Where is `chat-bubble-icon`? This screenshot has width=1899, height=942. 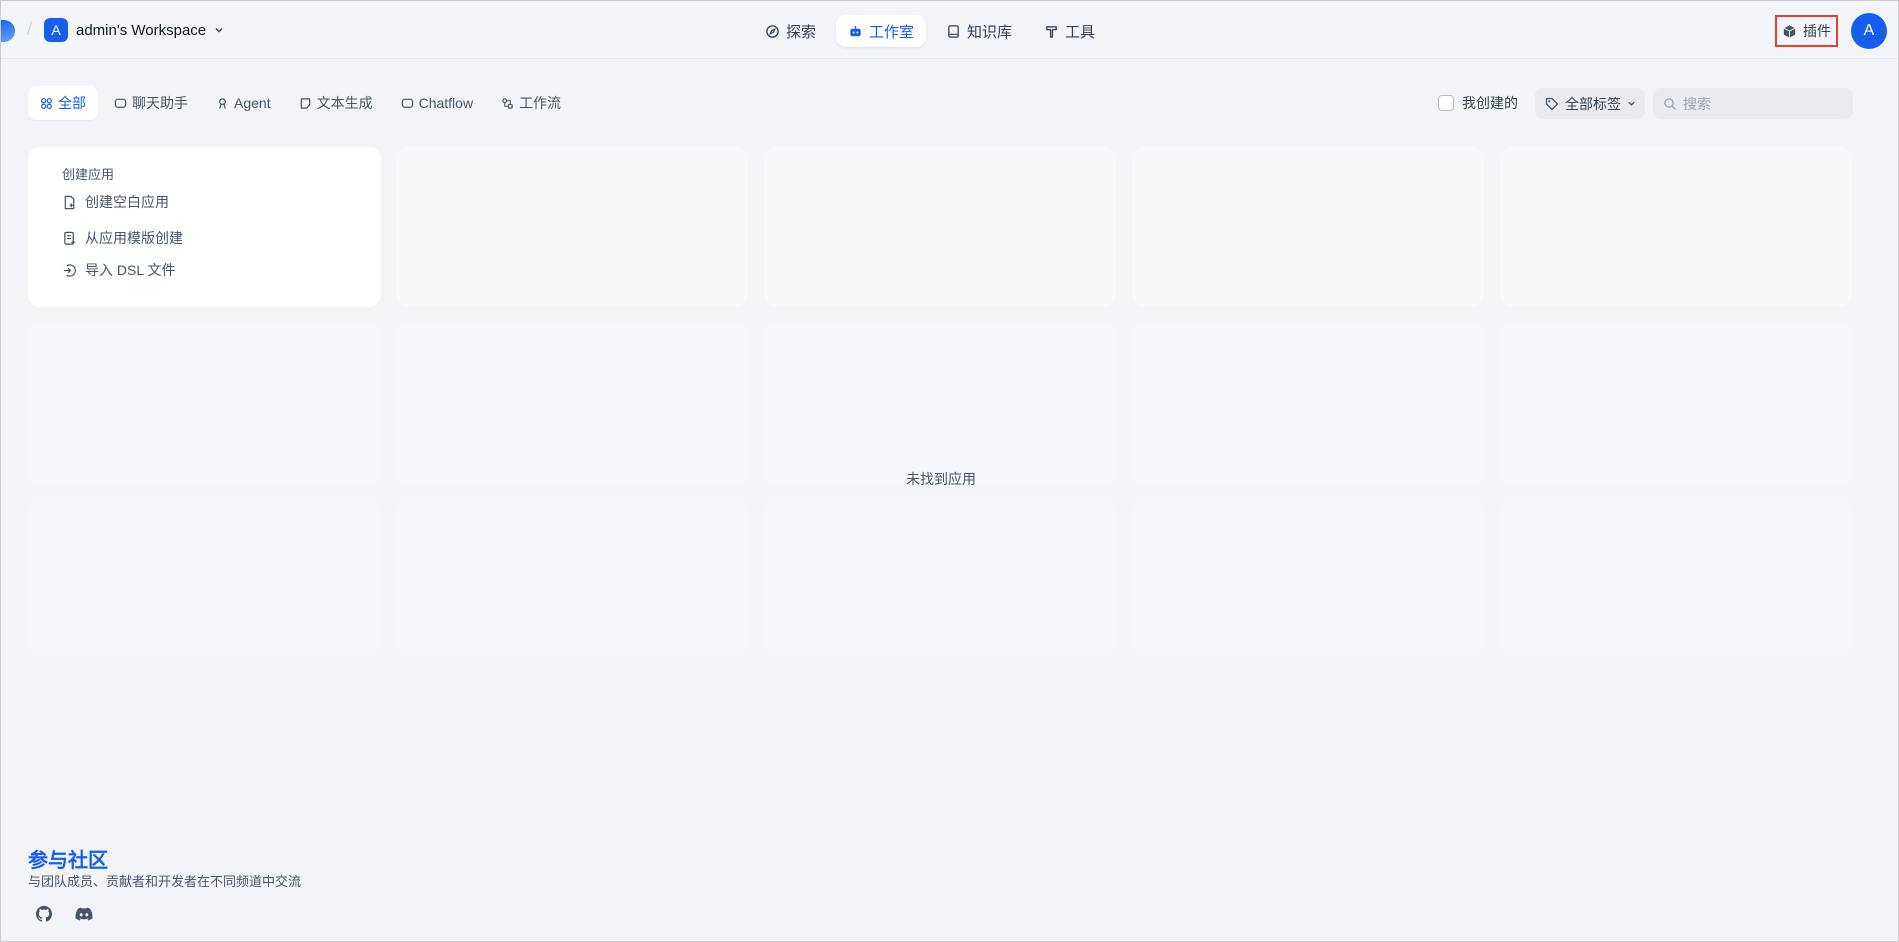 chat-bubble-icon is located at coordinates (120, 103).